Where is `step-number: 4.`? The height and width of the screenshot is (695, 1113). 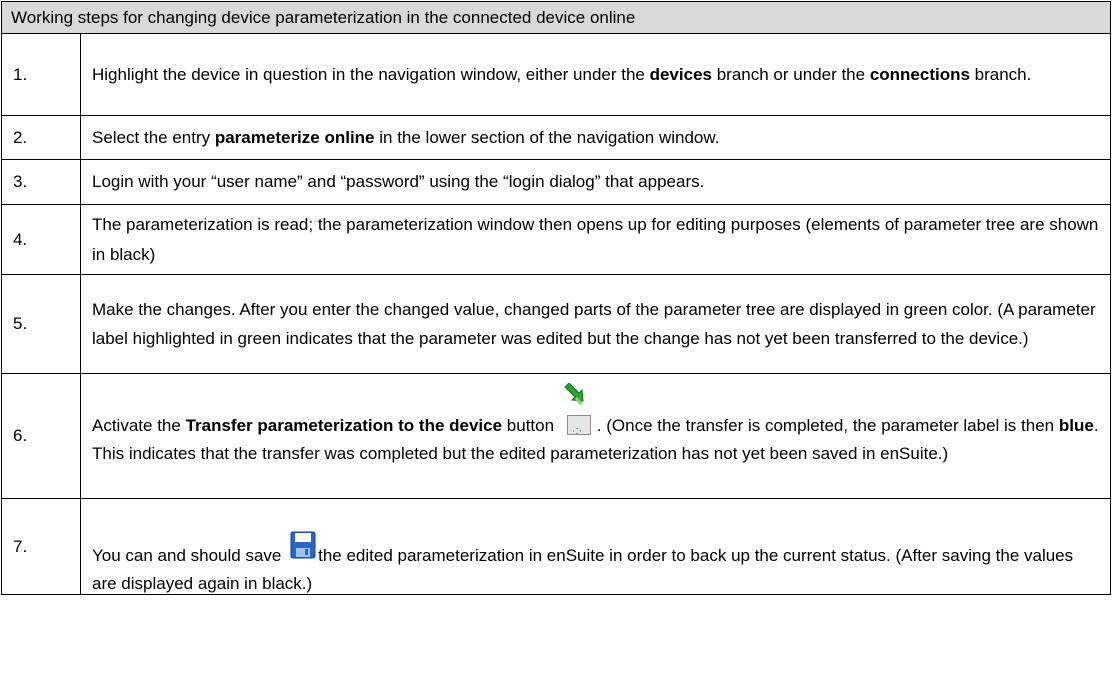 step-number: 4. is located at coordinates (41, 239).